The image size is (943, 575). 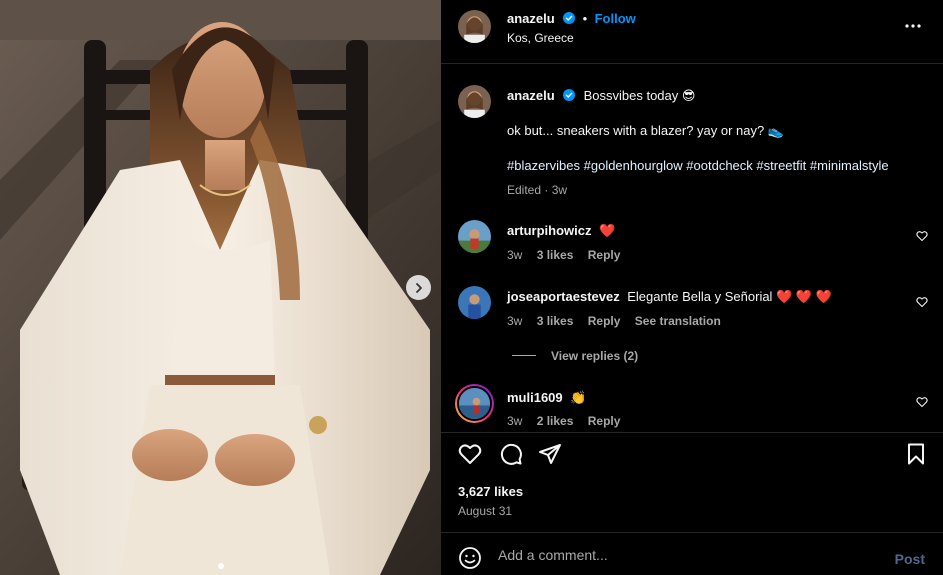 What do you see at coordinates (615, 18) in the screenshot?
I see `follow-button: Follow` at bounding box center [615, 18].